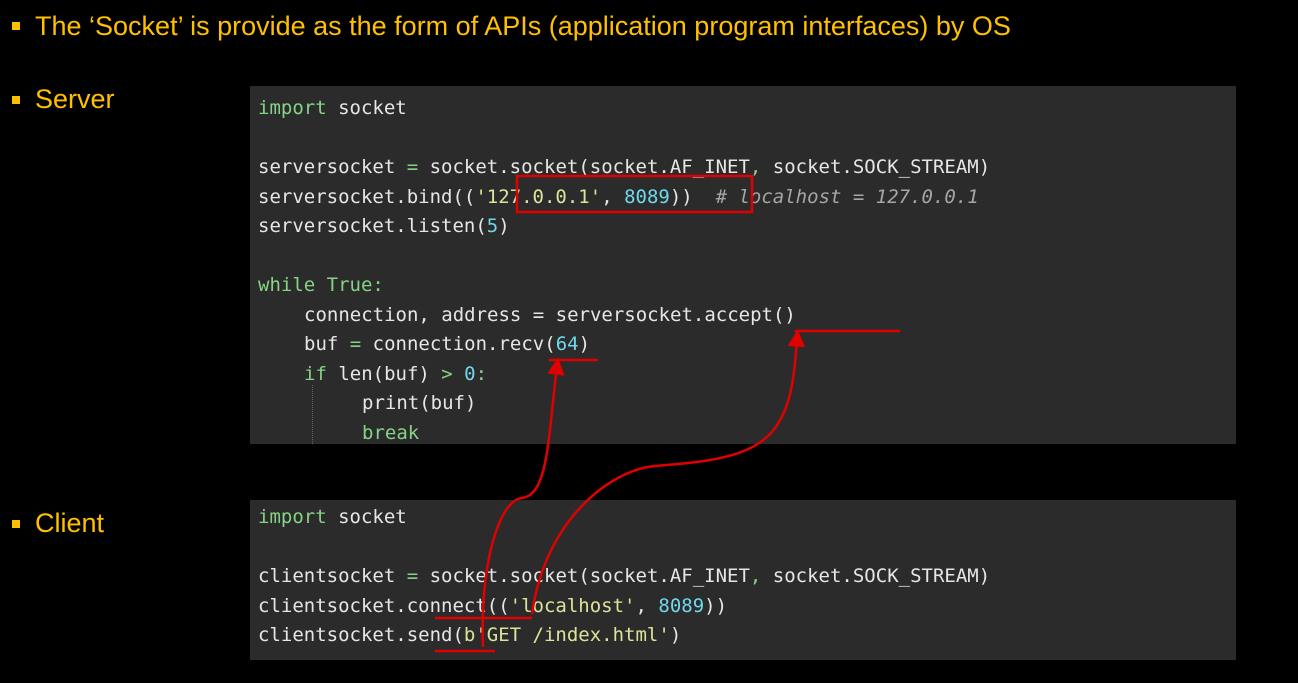 The height and width of the screenshot is (683, 1298). What do you see at coordinates (523, 502) in the screenshot?
I see `send-to-recv-arrow` at bounding box center [523, 502].